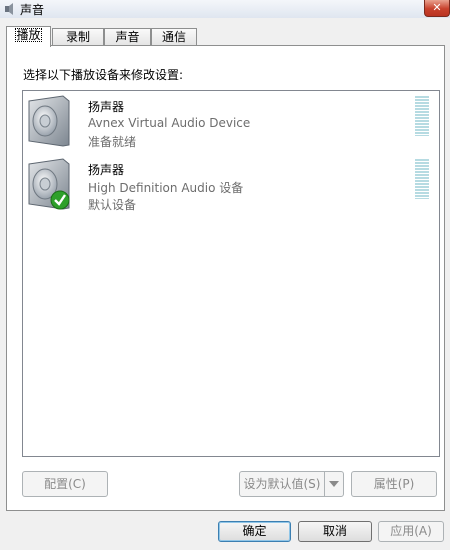  What do you see at coordinates (335, 531) in the screenshot?
I see `cancel-button: 取消` at bounding box center [335, 531].